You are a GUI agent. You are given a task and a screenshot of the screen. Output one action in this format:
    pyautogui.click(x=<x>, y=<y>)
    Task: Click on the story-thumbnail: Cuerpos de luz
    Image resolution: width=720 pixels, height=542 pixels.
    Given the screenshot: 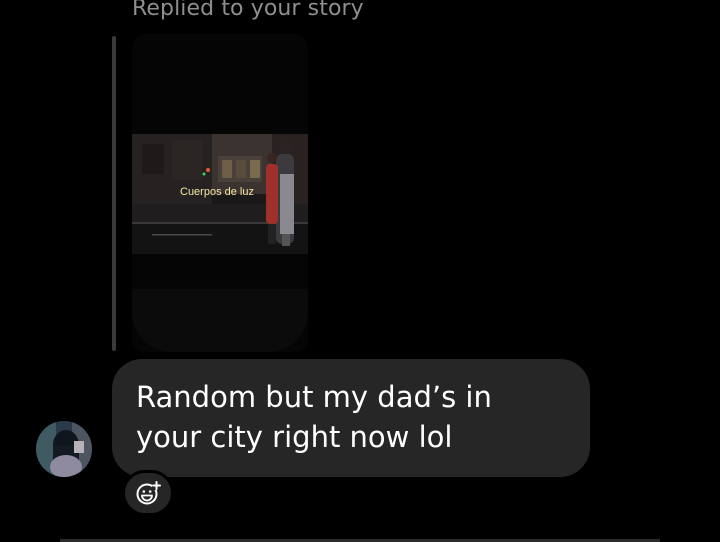 What is the action you would take?
    pyautogui.click(x=220, y=194)
    